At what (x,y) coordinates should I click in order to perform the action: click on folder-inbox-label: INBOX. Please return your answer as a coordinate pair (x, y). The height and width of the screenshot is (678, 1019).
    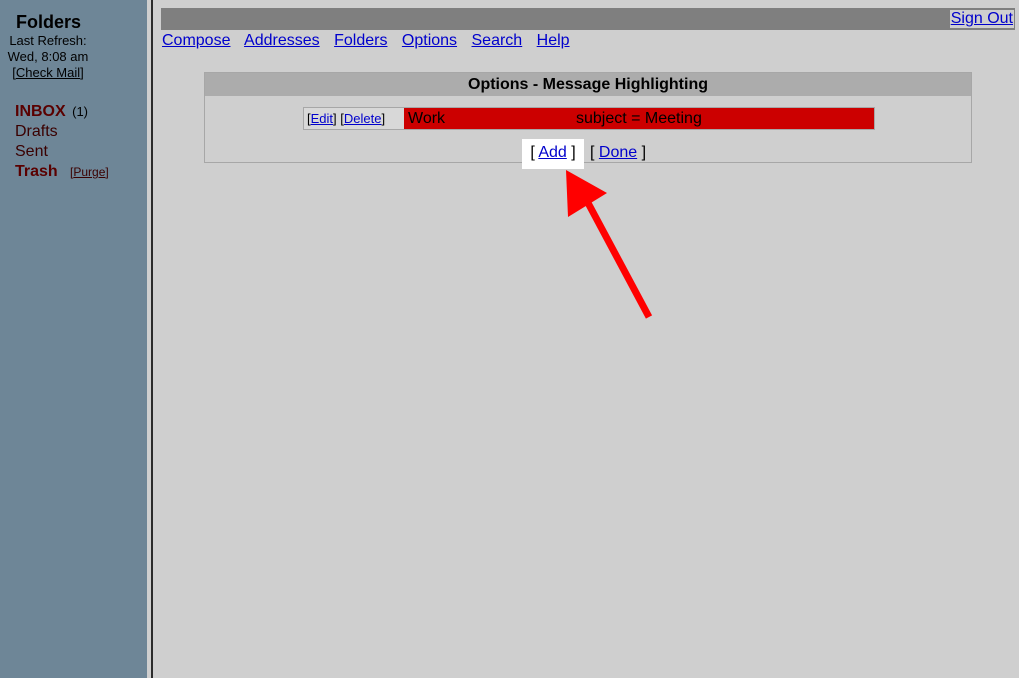
    Looking at the image, I should click on (40, 111).